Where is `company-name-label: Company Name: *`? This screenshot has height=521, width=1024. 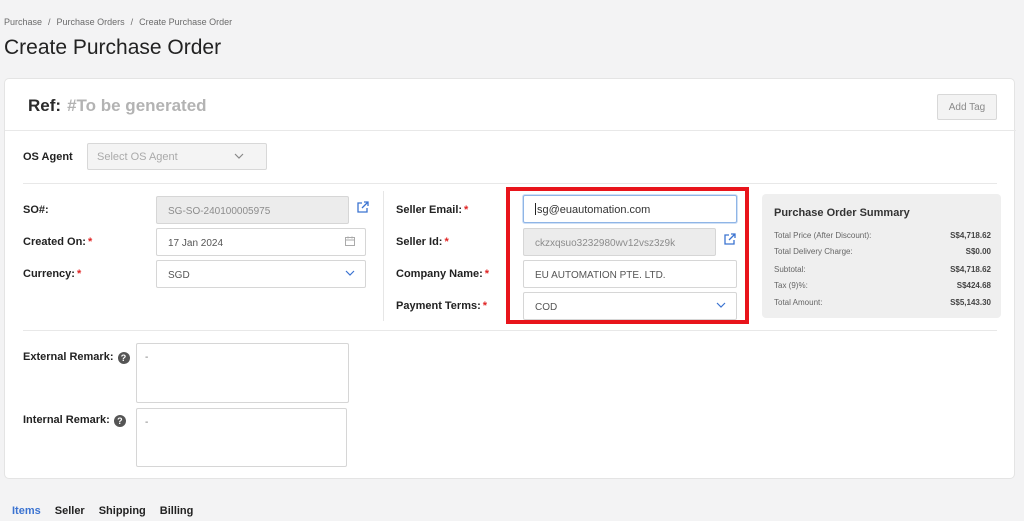
company-name-label: Company Name: * is located at coordinates (442, 274).